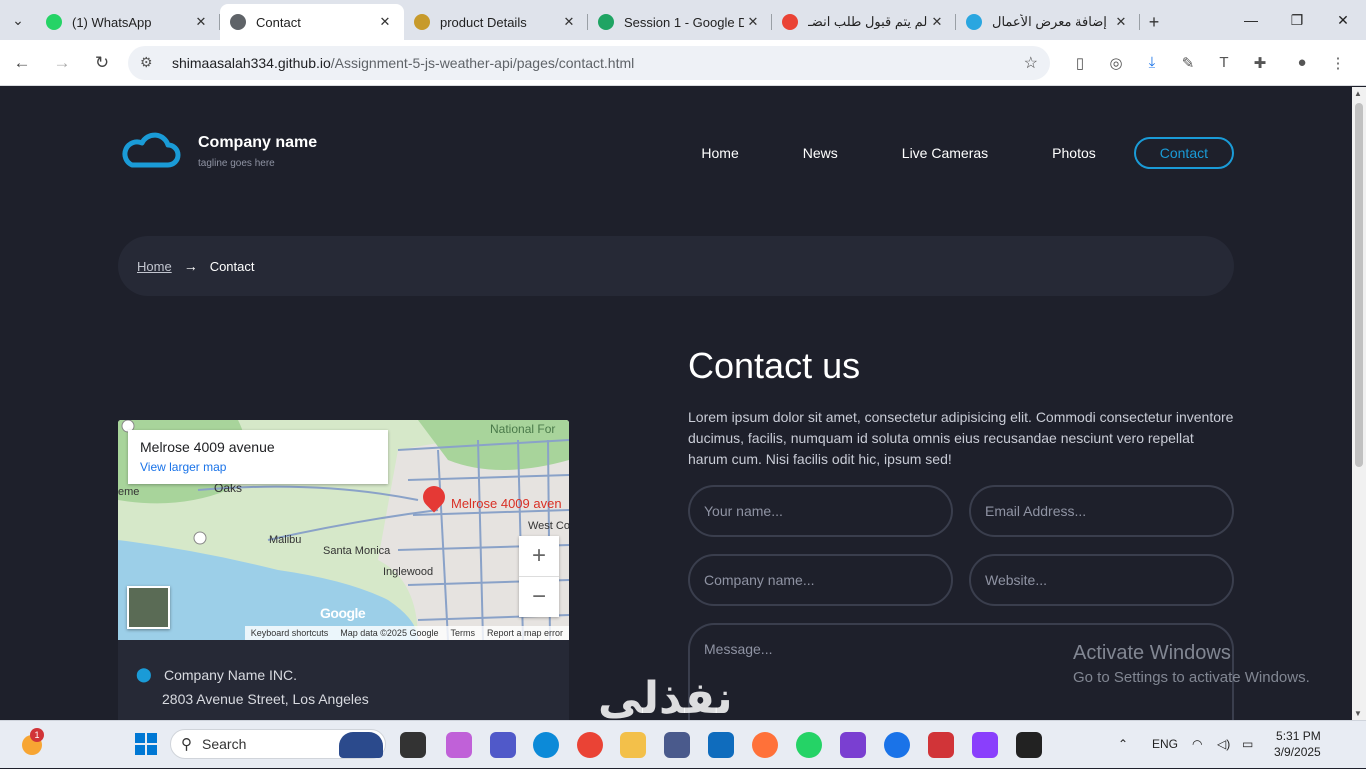 This screenshot has height=769, width=1366. Describe the element at coordinates (151, 62) in the screenshot. I see `site-info-icon: ⚙` at that location.